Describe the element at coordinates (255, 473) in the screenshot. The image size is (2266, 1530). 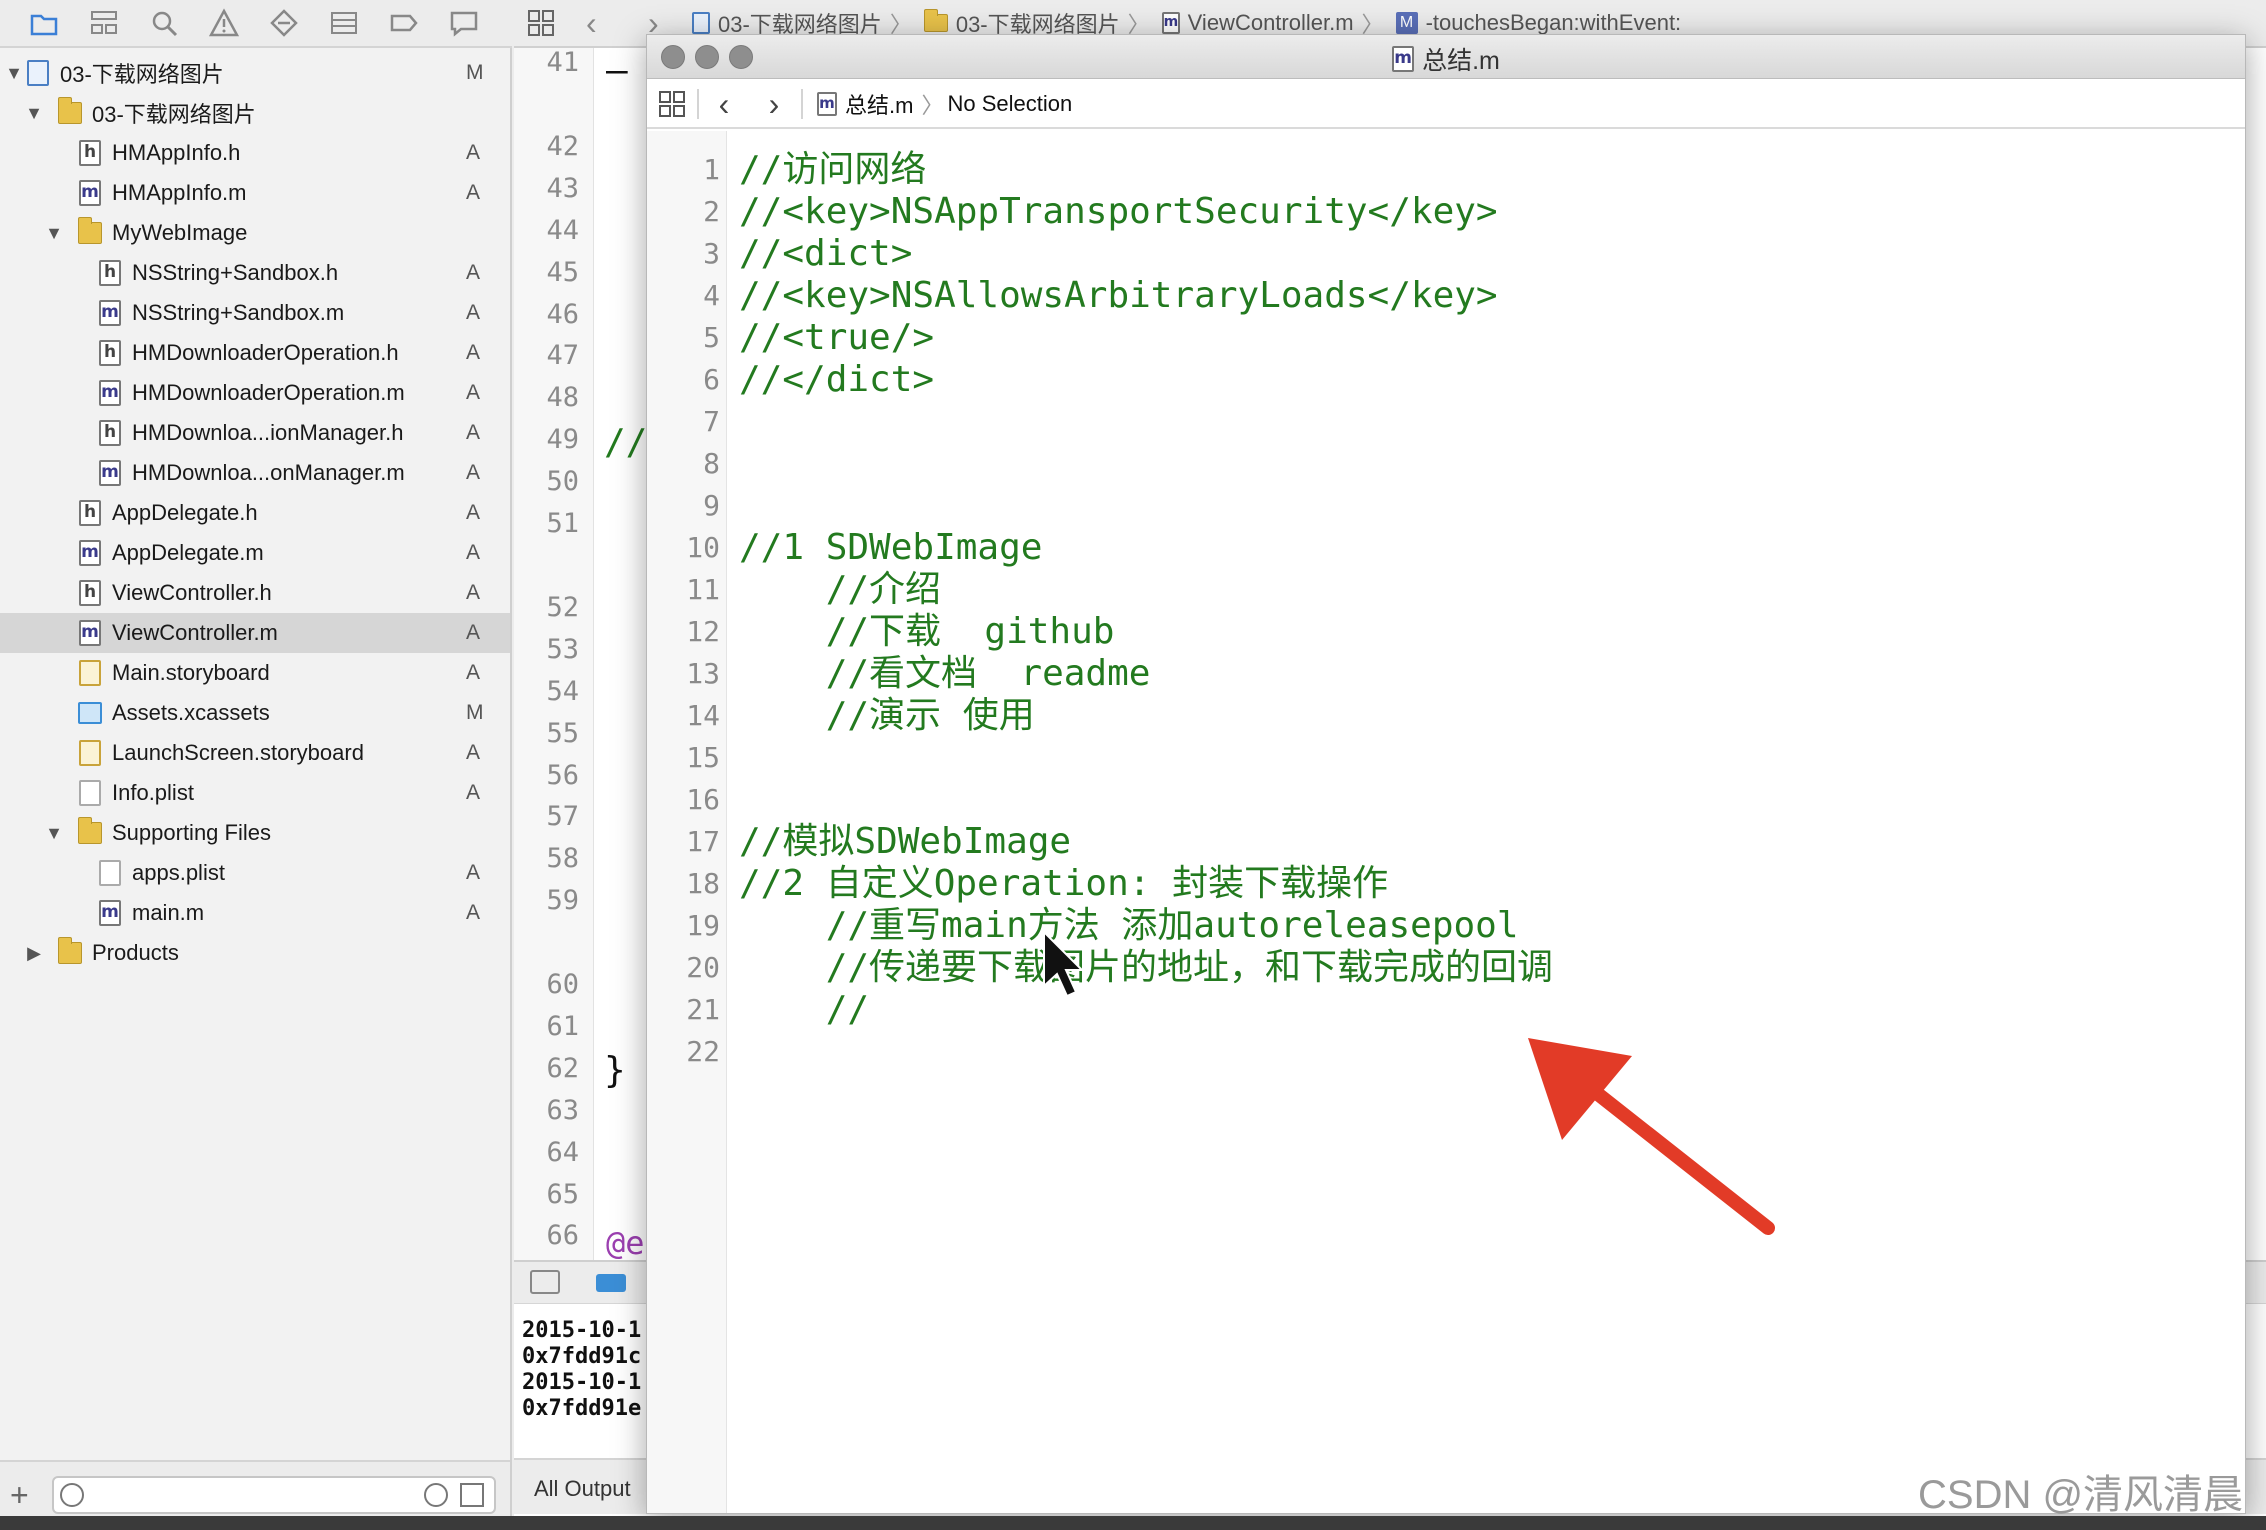
I see `tree-row: m HMDownloa...onManager.m A` at that location.